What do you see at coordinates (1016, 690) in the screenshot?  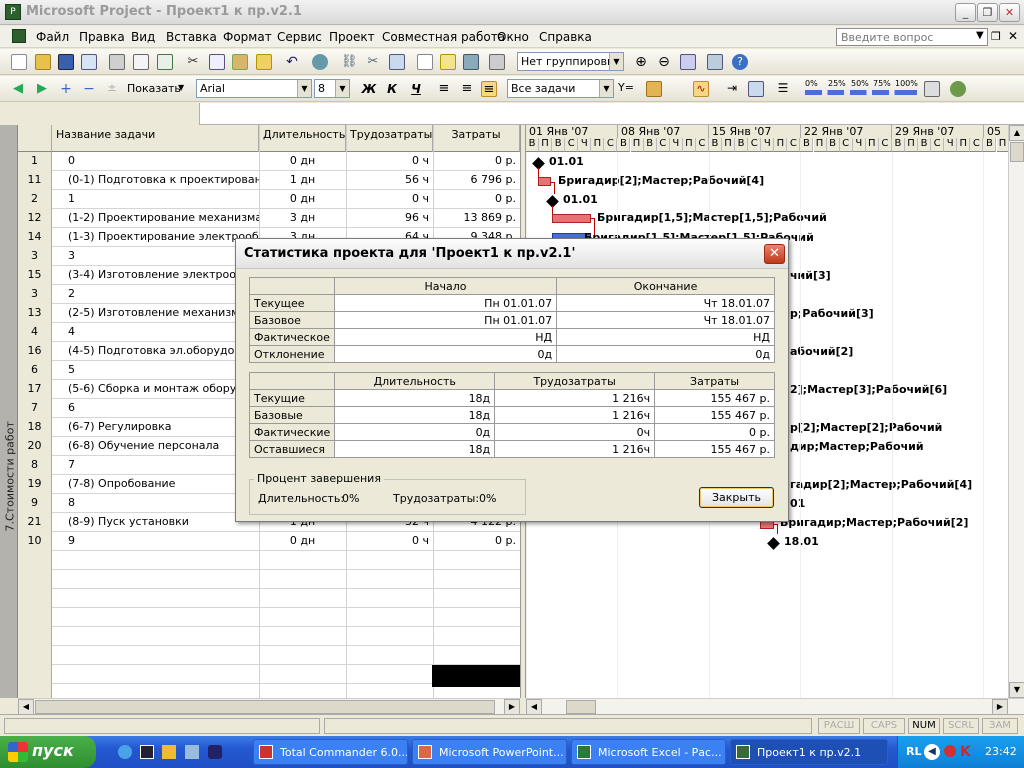 I see `scroll-down-icon: ▼` at bounding box center [1016, 690].